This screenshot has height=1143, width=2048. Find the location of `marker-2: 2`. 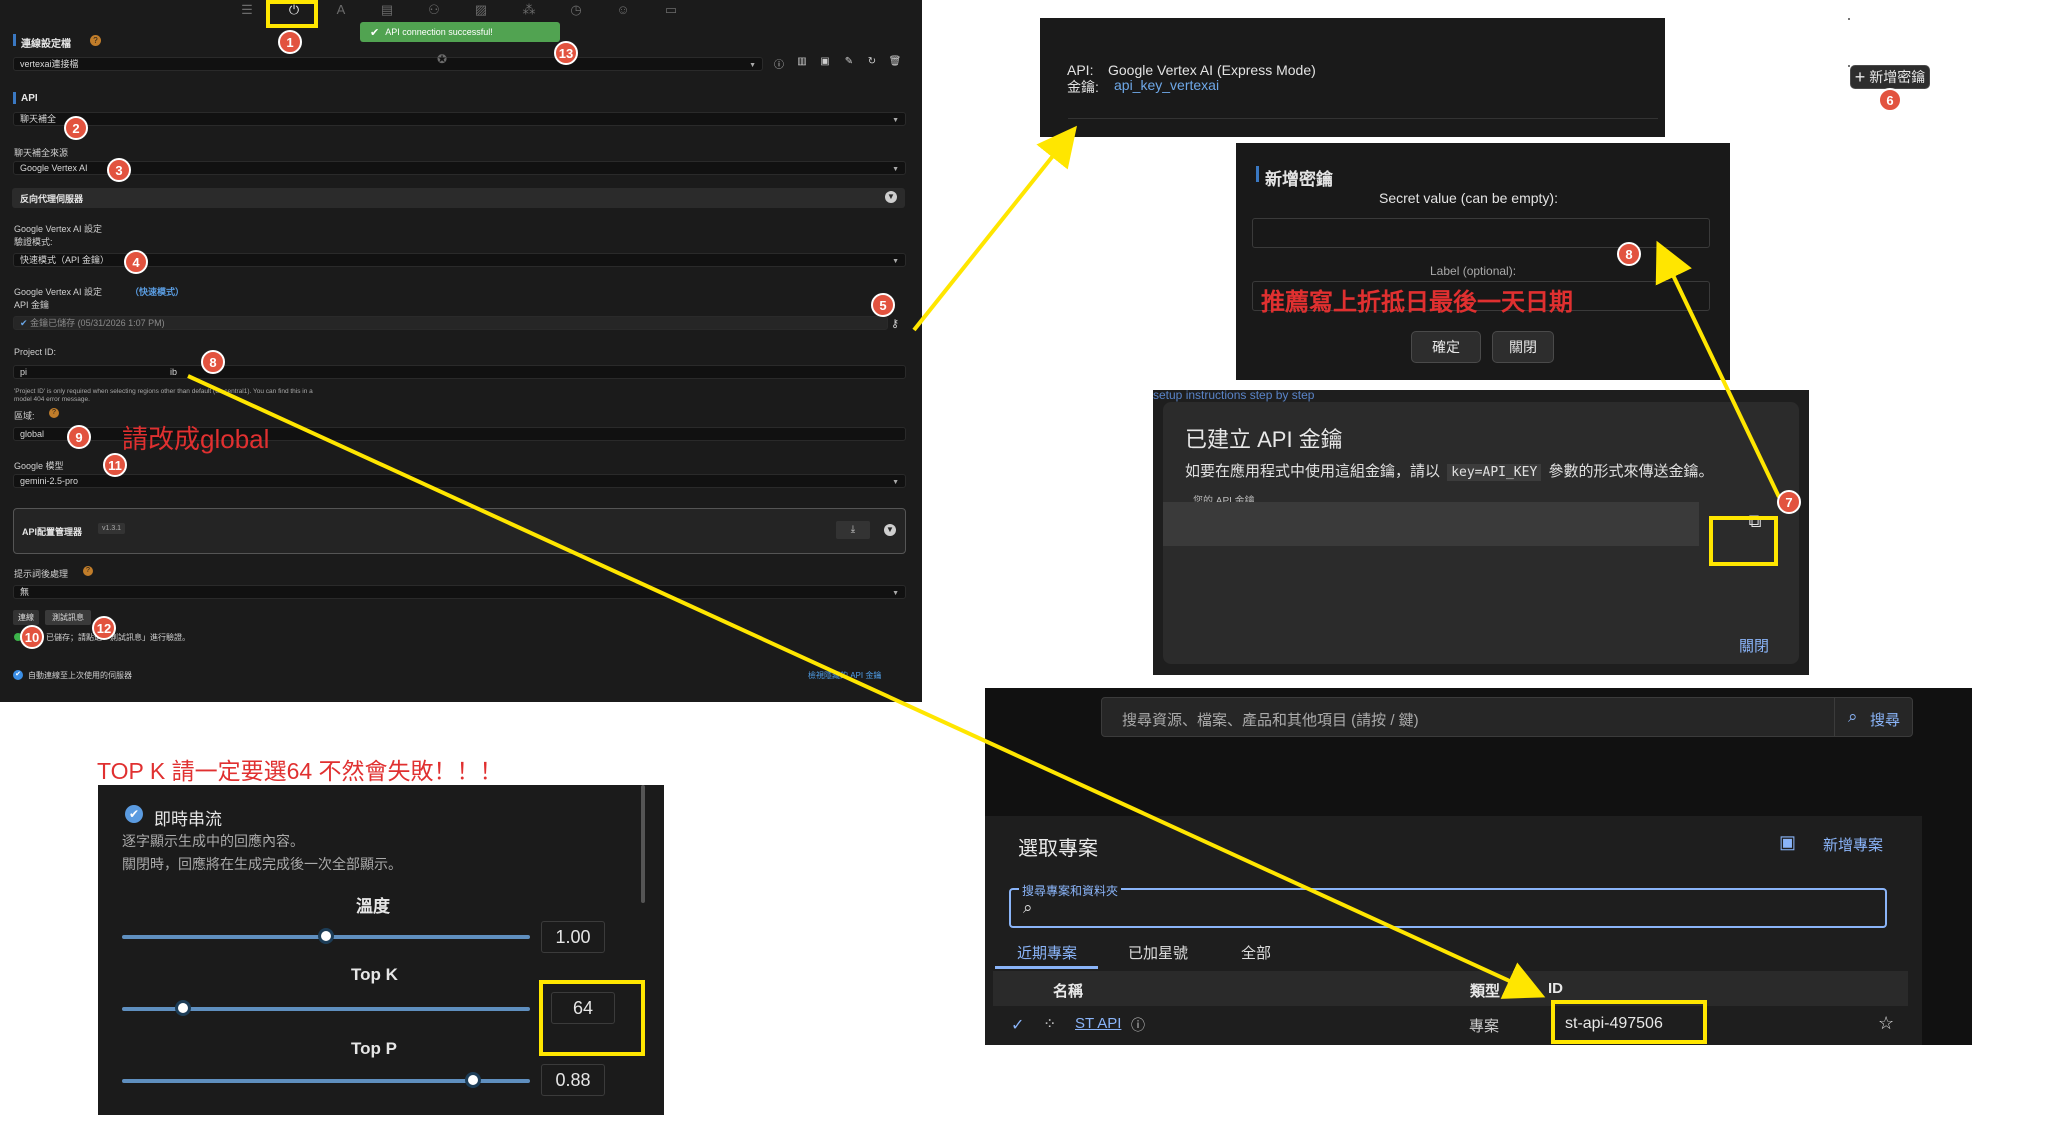

marker-2: 2 is located at coordinates (76, 128).